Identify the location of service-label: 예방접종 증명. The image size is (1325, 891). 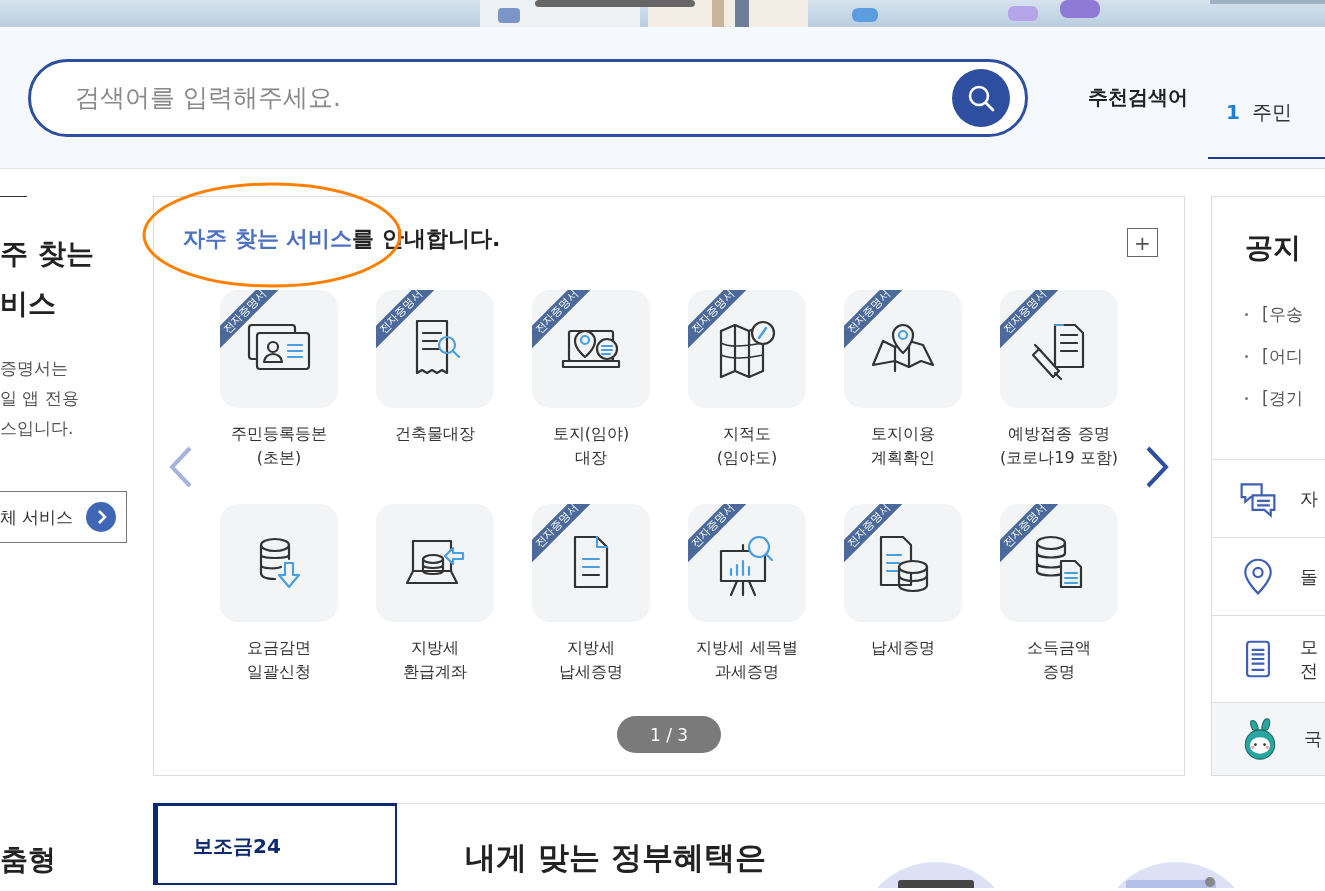
(1059, 434).